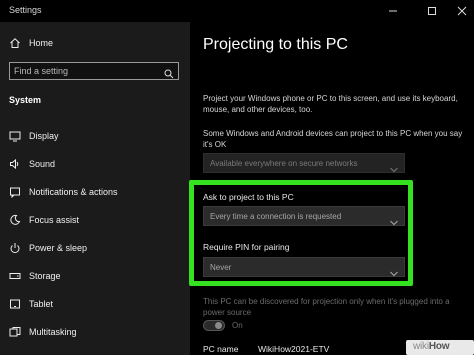  What do you see at coordinates (432, 11) in the screenshot?
I see `maximize-icon` at bounding box center [432, 11].